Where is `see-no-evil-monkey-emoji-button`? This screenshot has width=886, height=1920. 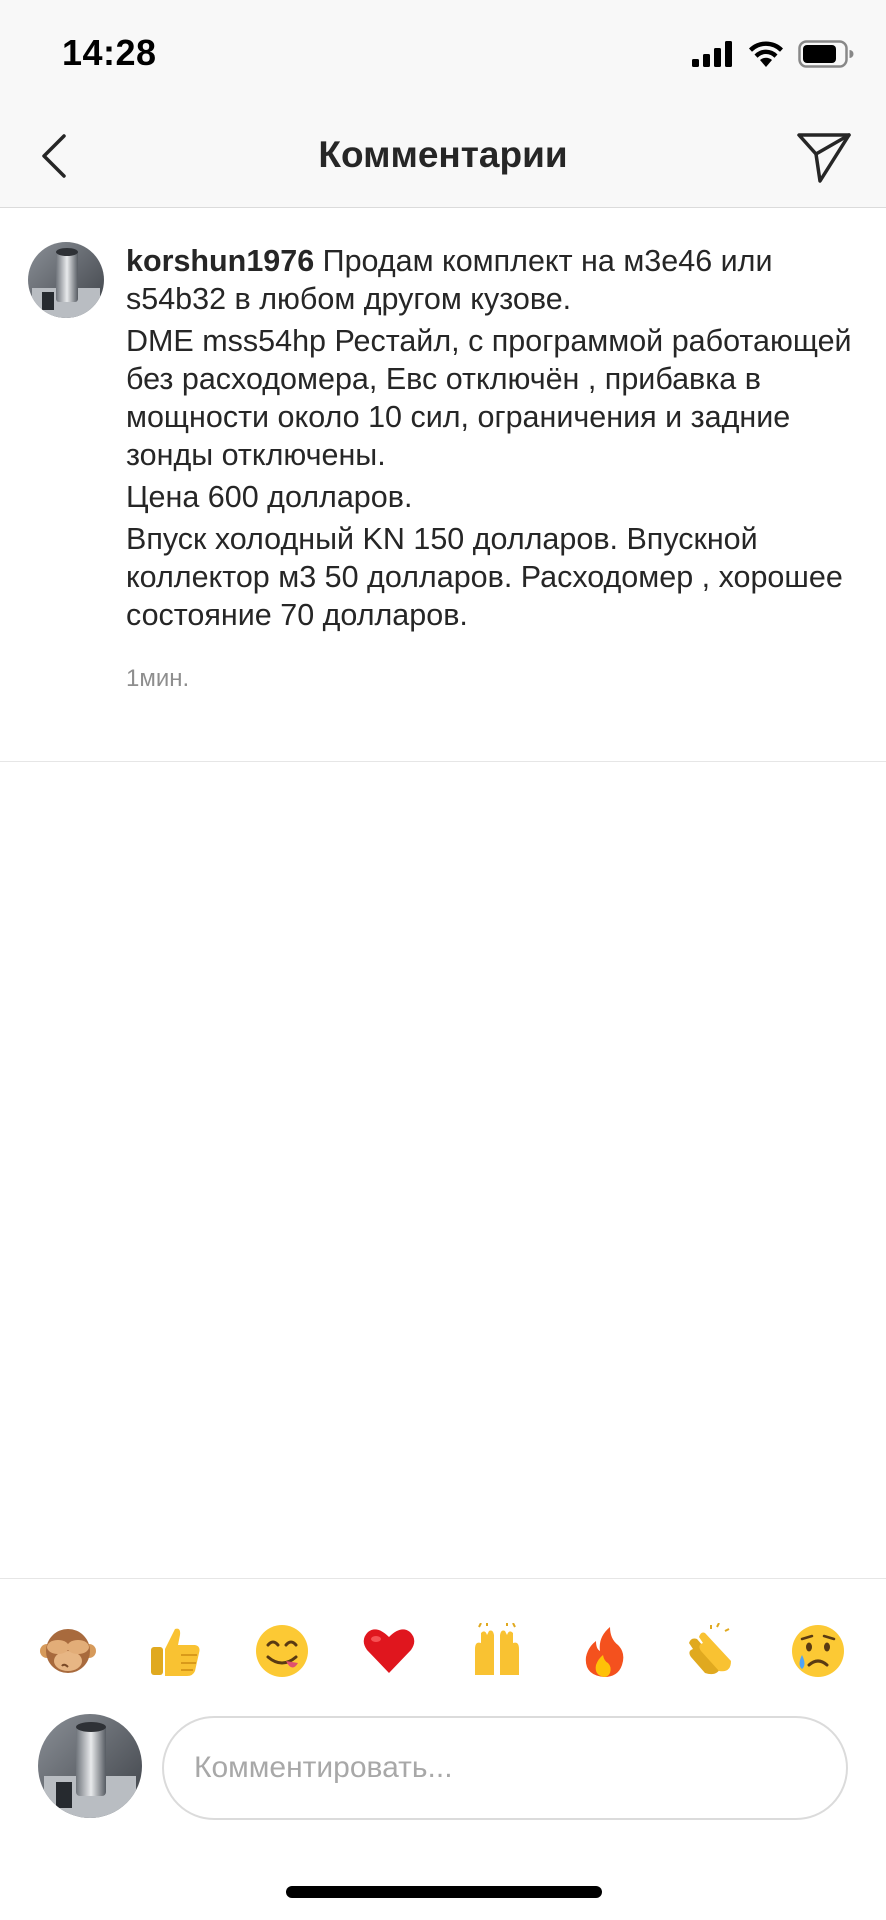
see-no-evil-monkey-emoji-button is located at coordinates (68, 1651).